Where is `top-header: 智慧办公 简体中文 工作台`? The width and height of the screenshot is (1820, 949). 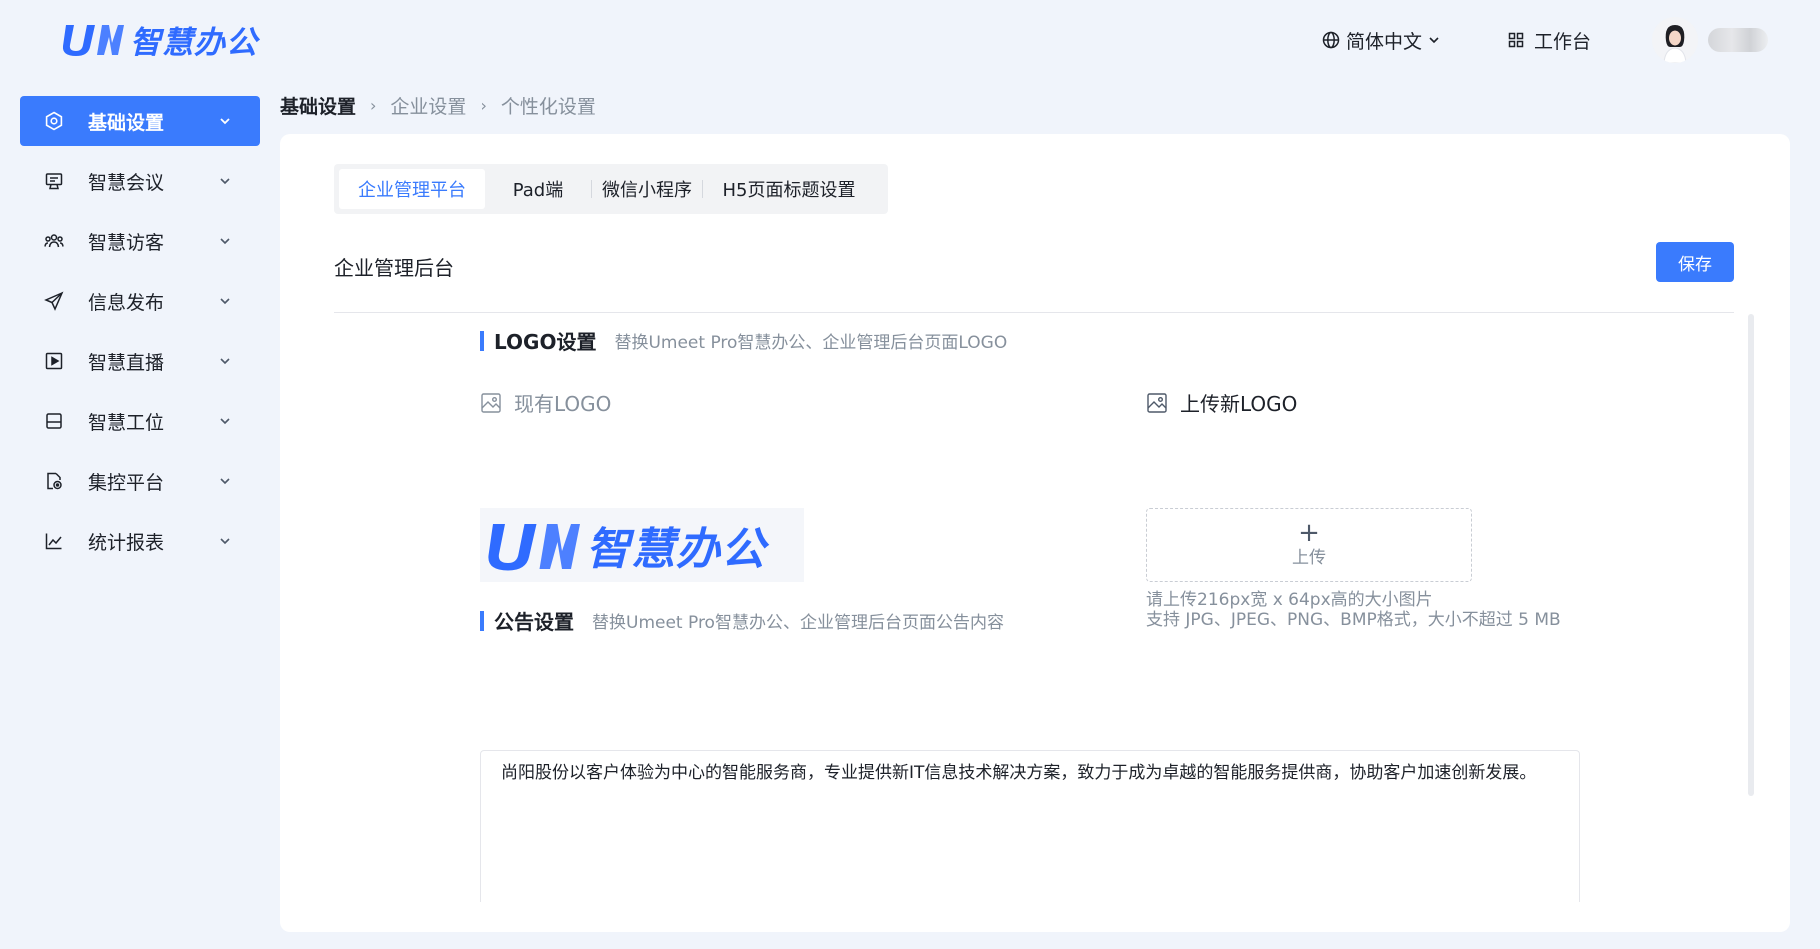
top-header: 智慧办公 简体中文 工作台 is located at coordinates (910, 39).